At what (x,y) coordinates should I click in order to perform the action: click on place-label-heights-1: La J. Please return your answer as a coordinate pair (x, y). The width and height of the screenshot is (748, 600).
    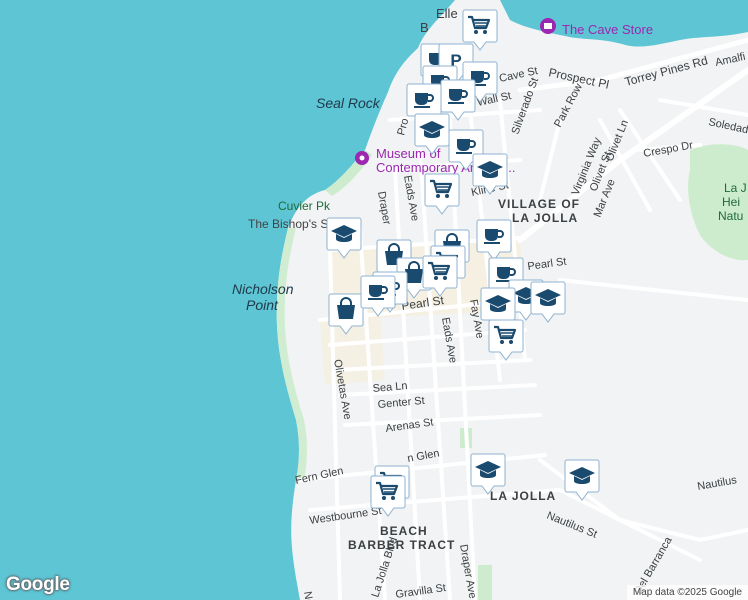
    Looking at the image, I should click on (735, 188).